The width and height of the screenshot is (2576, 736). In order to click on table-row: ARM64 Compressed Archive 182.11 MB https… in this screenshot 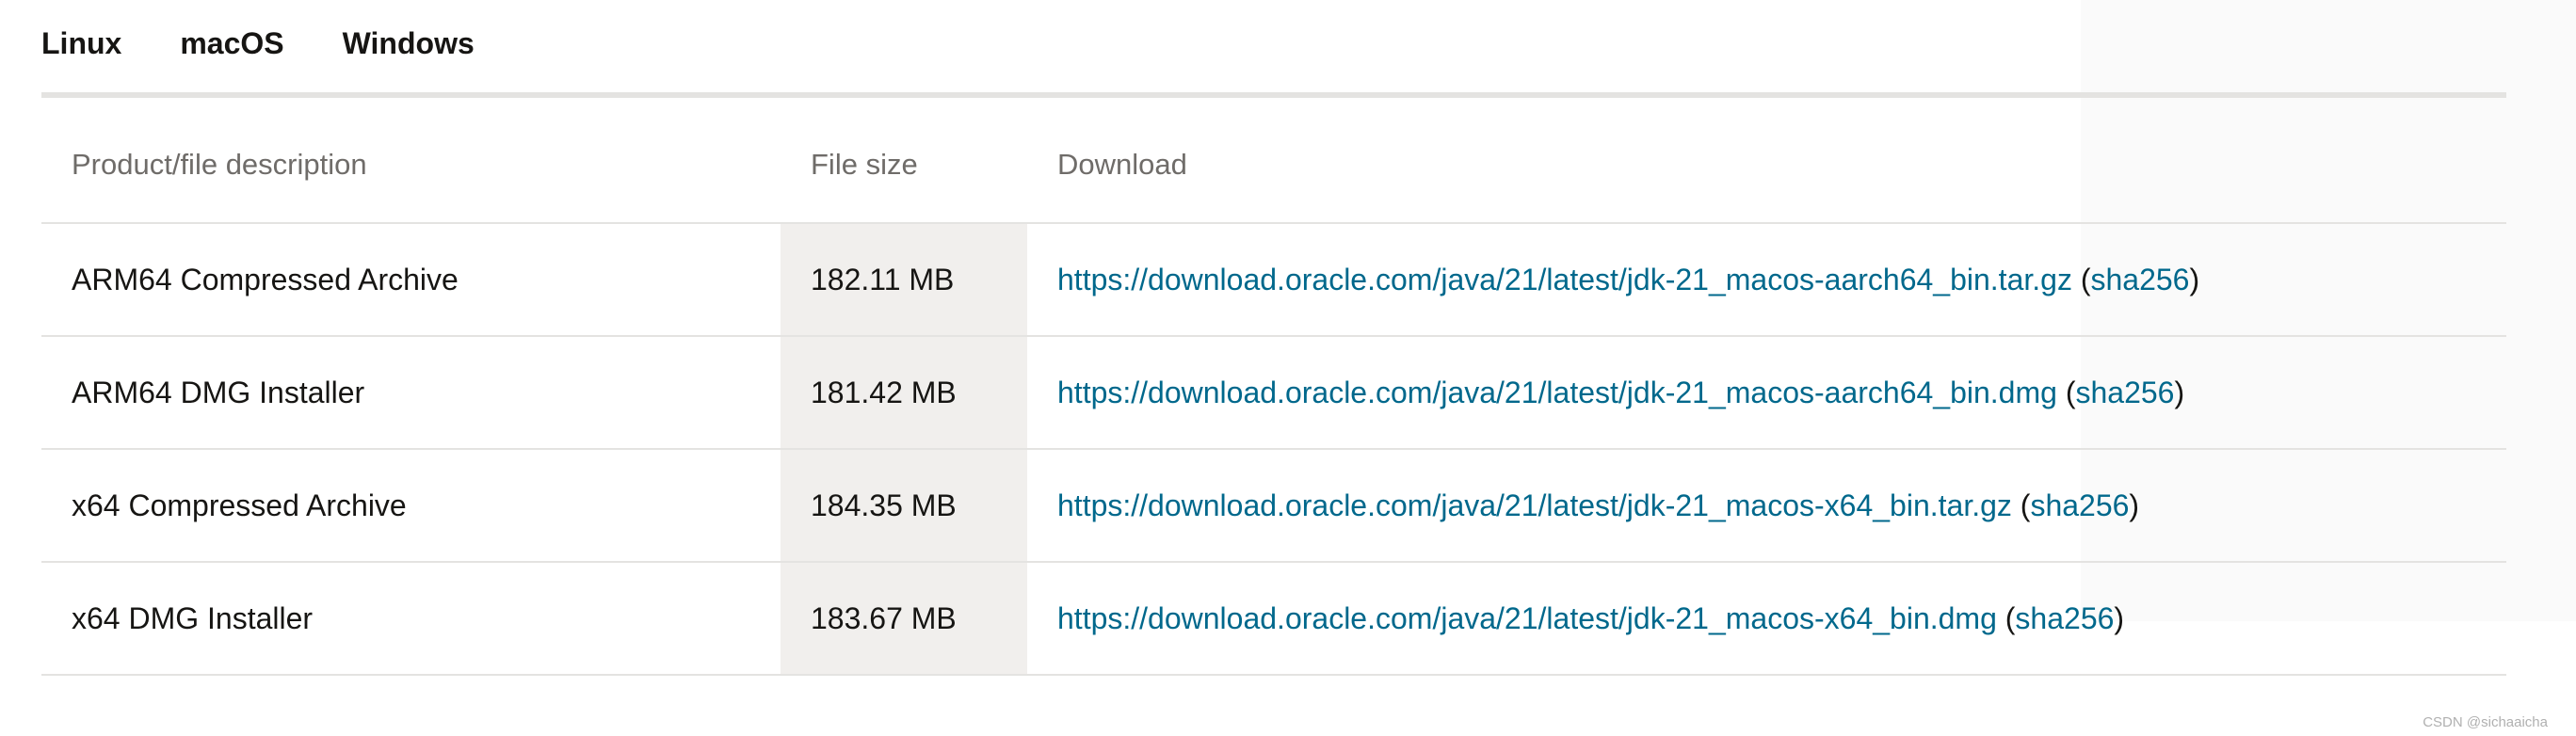, I will do `click(1273, 280)`.